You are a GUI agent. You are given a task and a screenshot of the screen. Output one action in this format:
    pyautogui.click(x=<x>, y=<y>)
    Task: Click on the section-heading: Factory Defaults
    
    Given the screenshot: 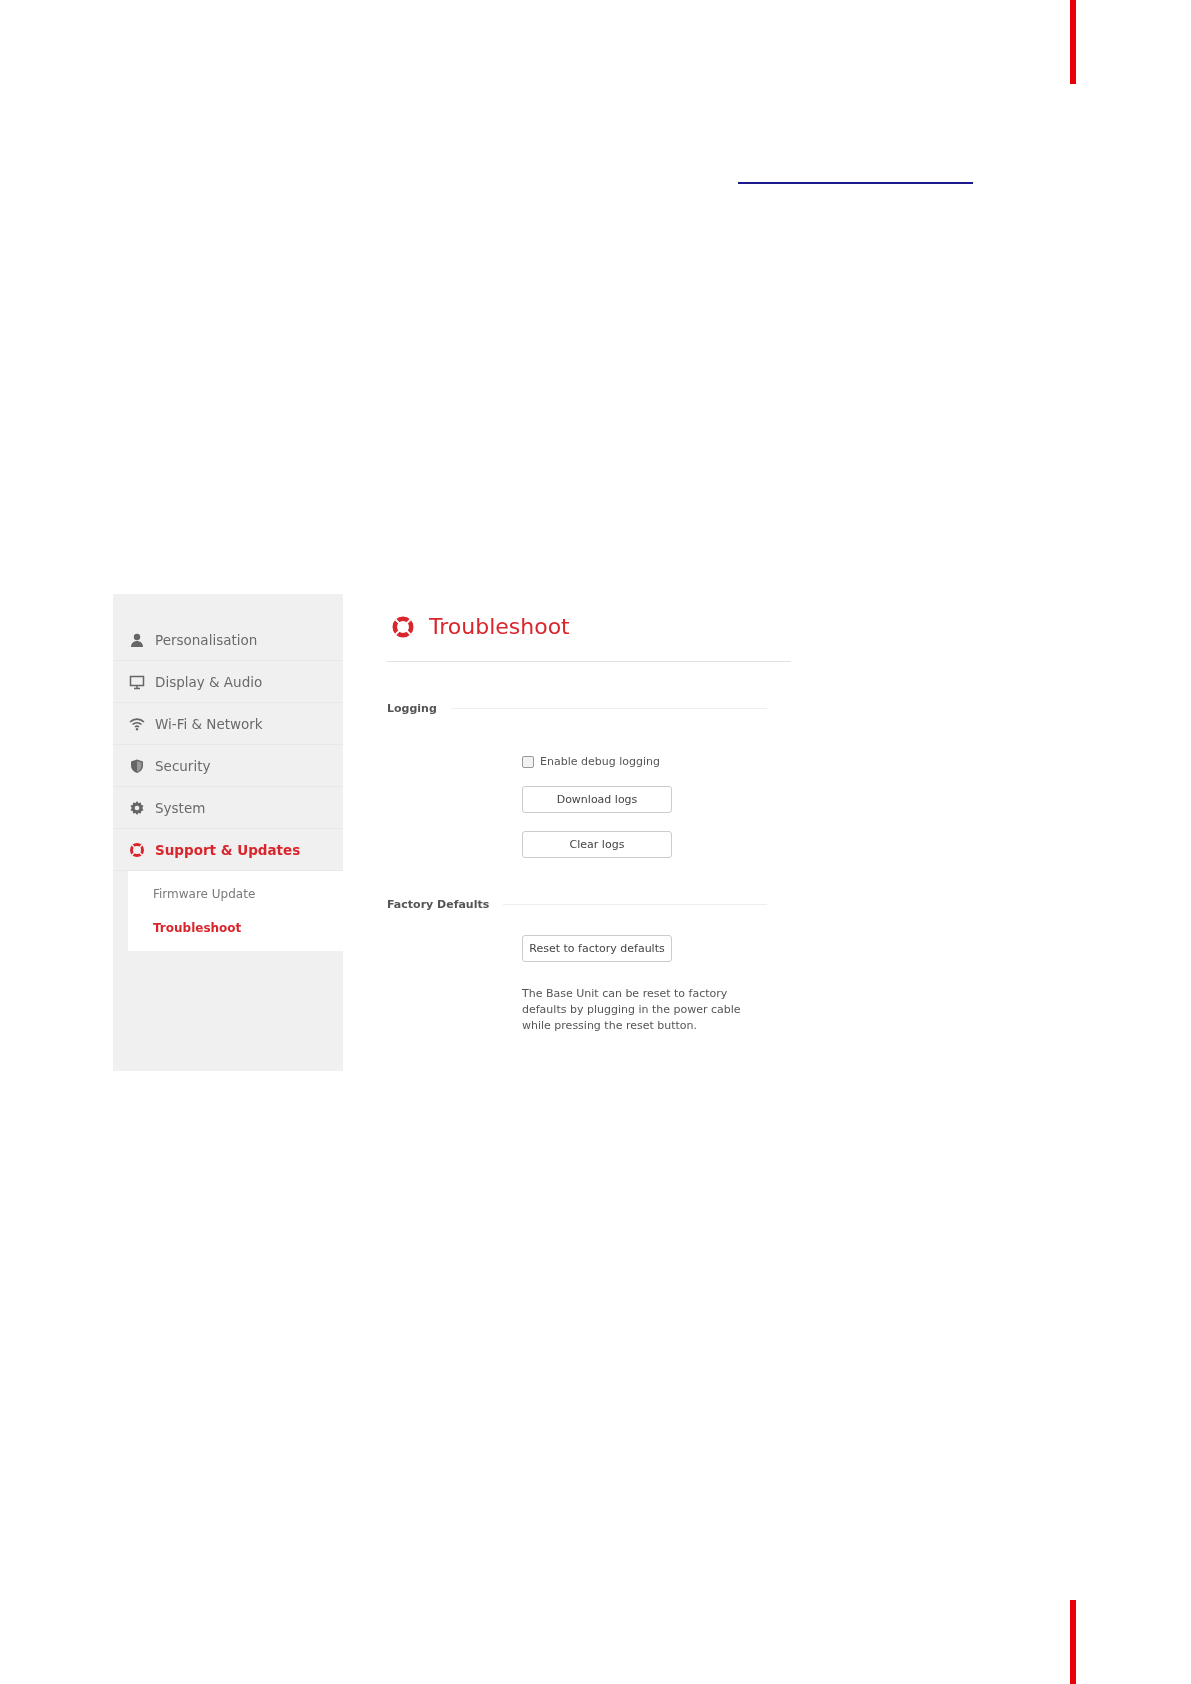 What is the action you would take?
    pyautogui.click(x=438, y=904)
    